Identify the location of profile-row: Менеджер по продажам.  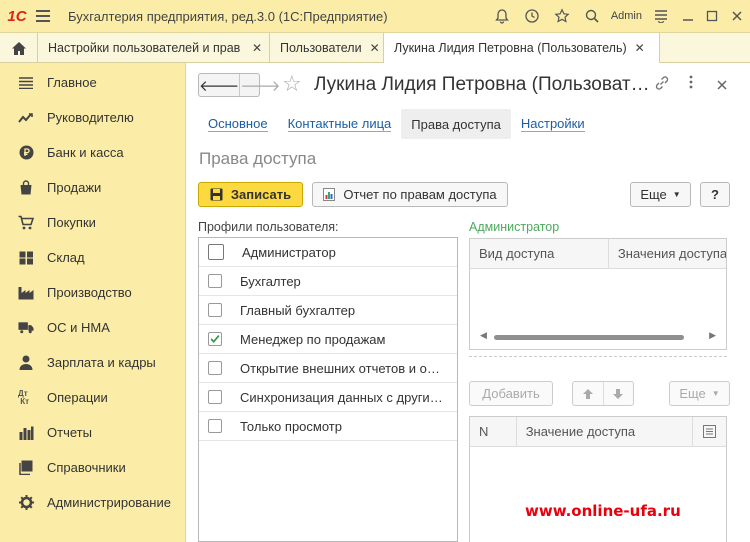
(328, 339).